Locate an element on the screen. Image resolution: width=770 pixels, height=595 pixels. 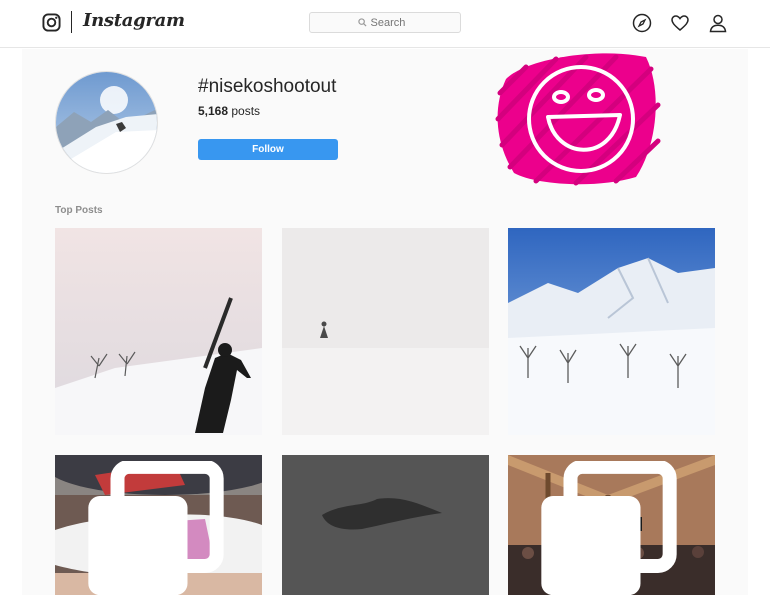
top-nav-bar: Instagram is located at coordinates (385, 24).